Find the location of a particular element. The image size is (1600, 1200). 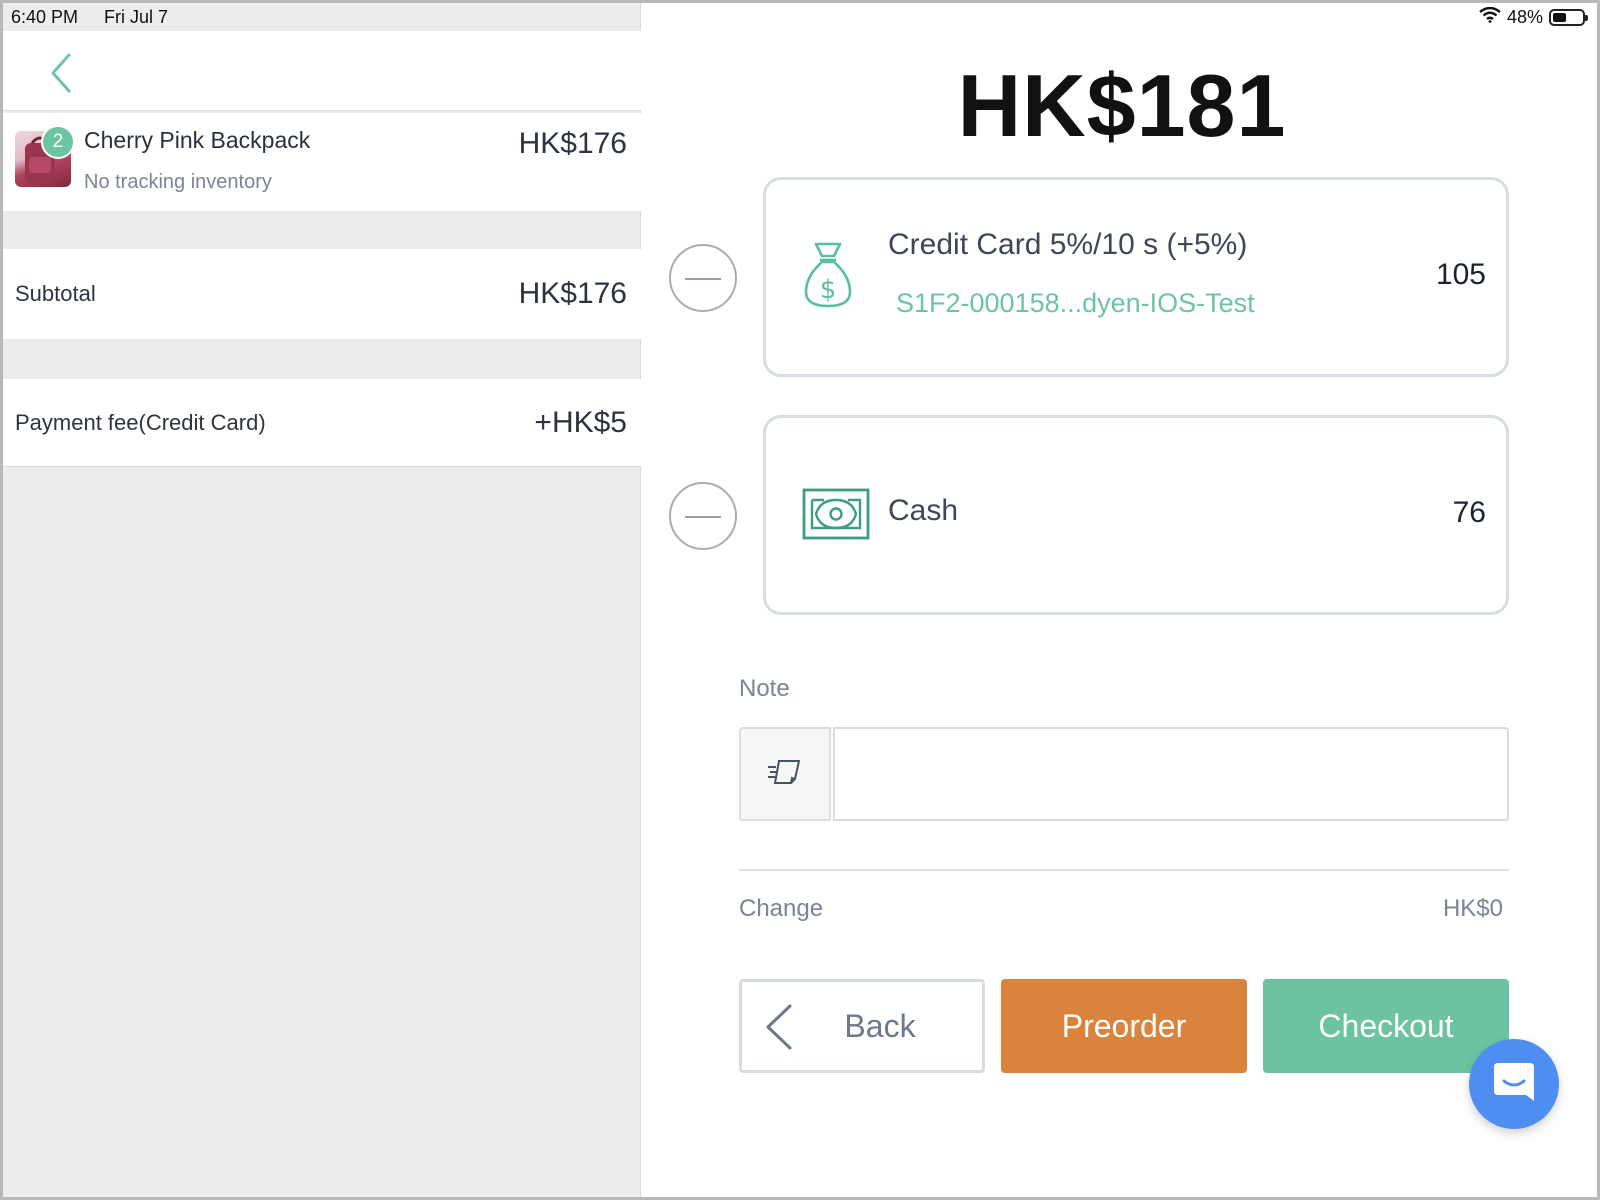

money-bag-icon: $ is located at coordinates (828, 277).